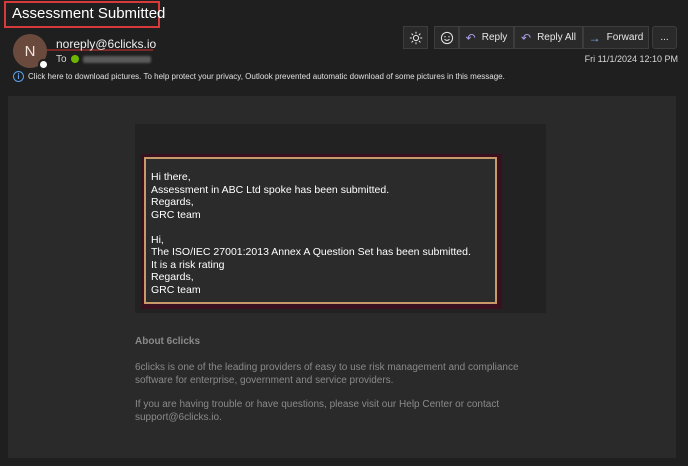  What do you see at coordinates (75, 59) in the screenshot?
I see `recipient-status-icon` at bounding box center [75, 59].